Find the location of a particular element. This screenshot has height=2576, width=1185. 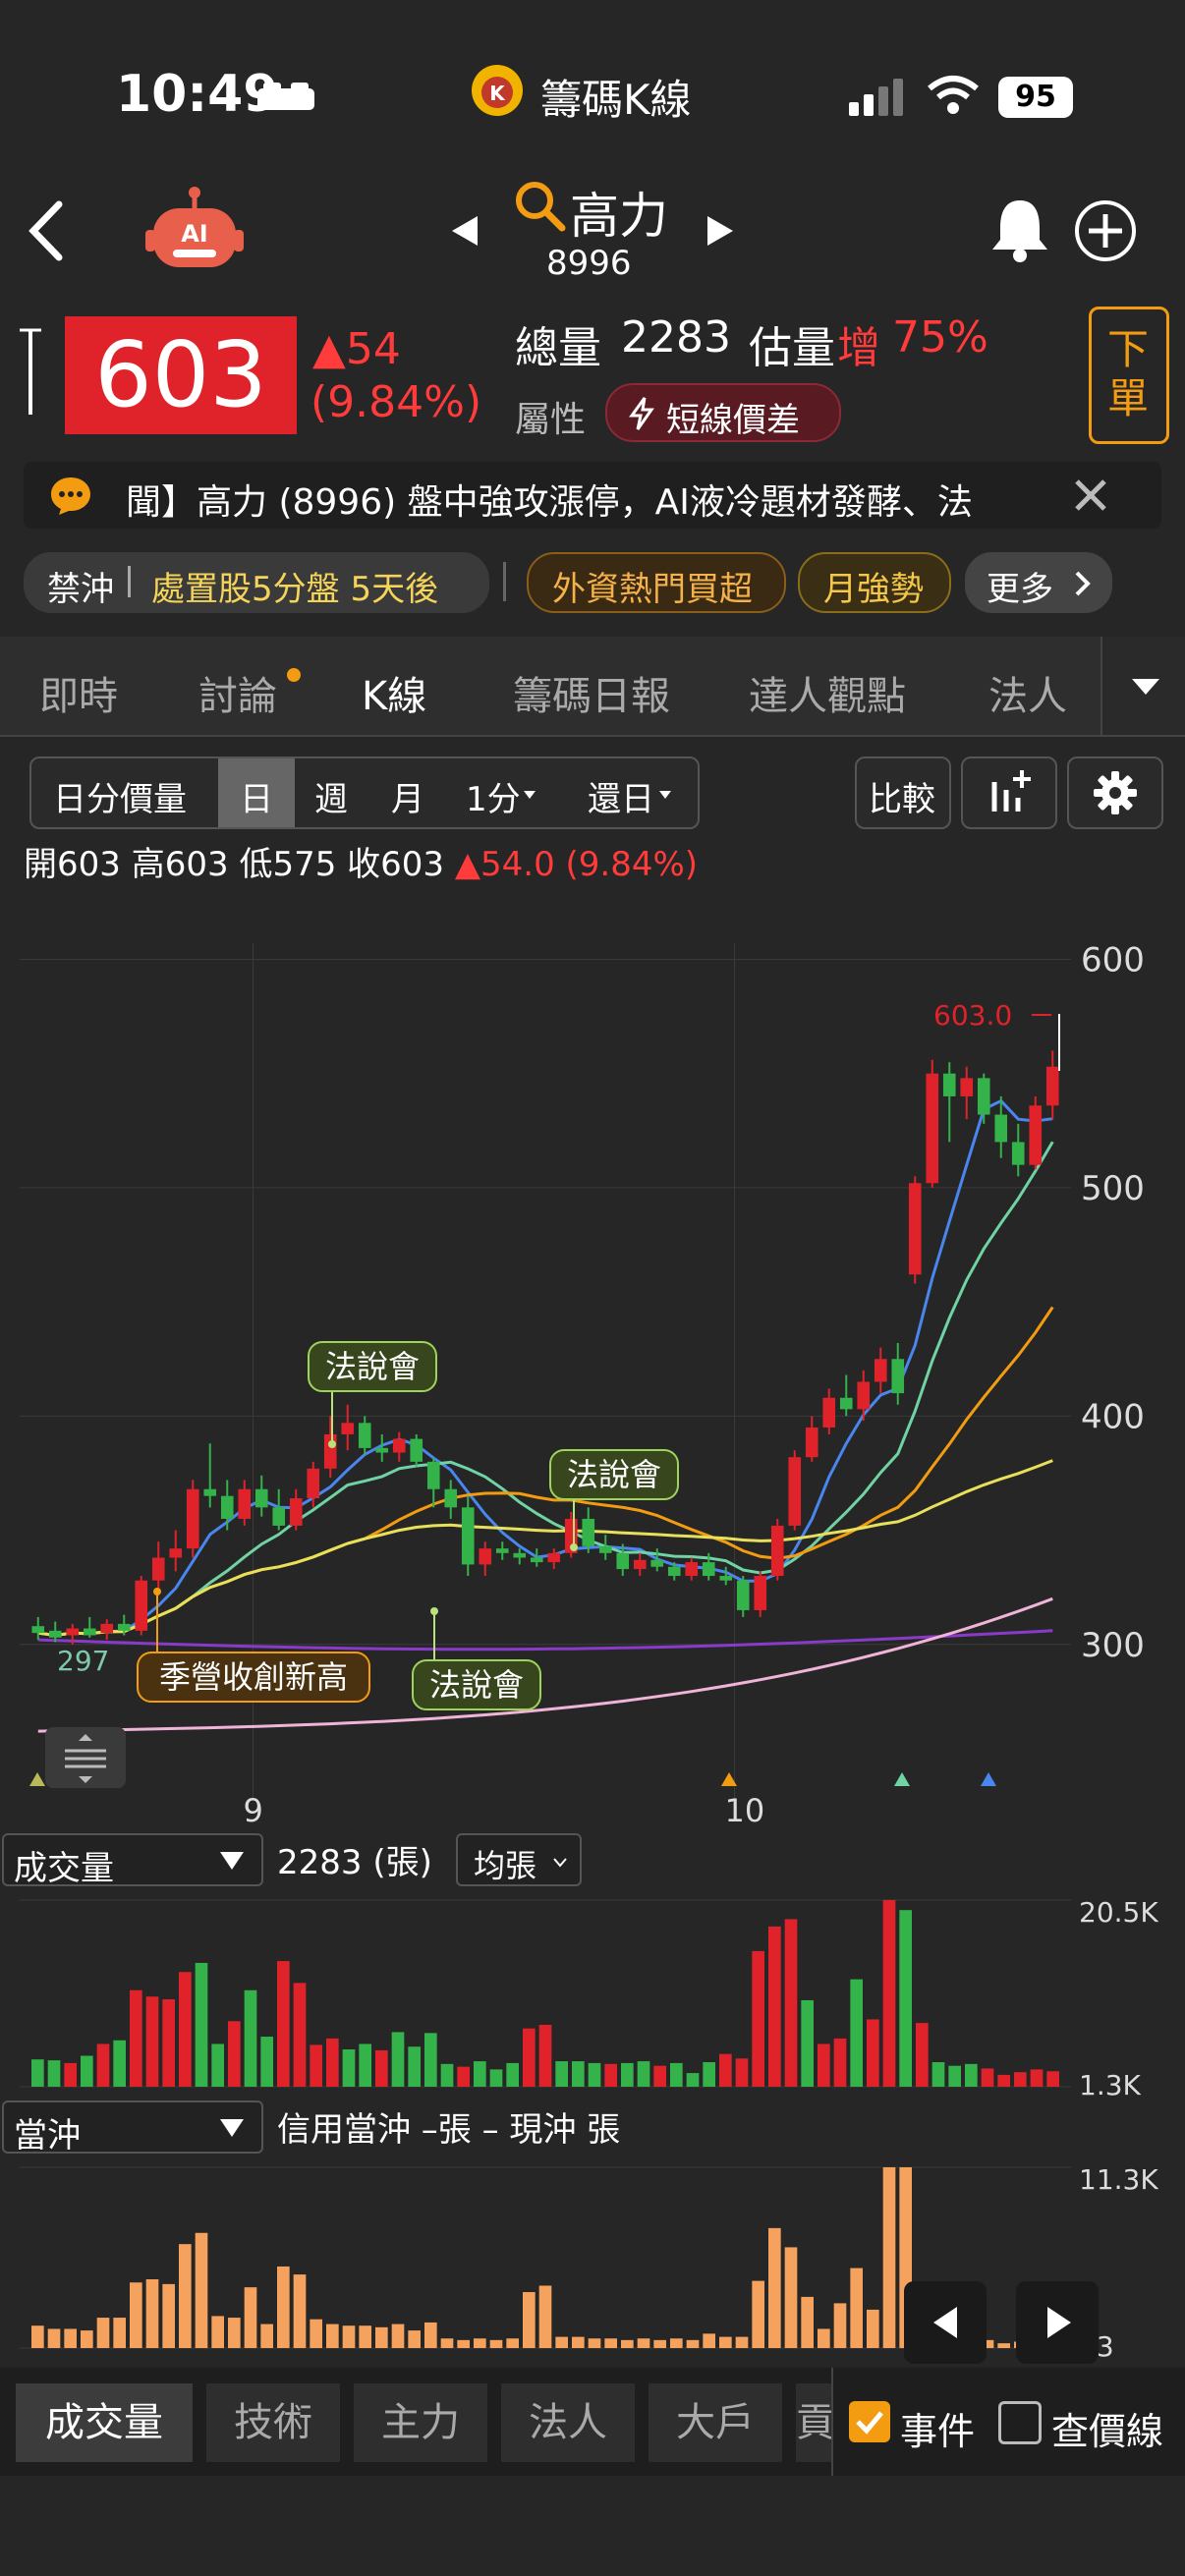

add-indicator-button is located at coordinates (1009, 792).